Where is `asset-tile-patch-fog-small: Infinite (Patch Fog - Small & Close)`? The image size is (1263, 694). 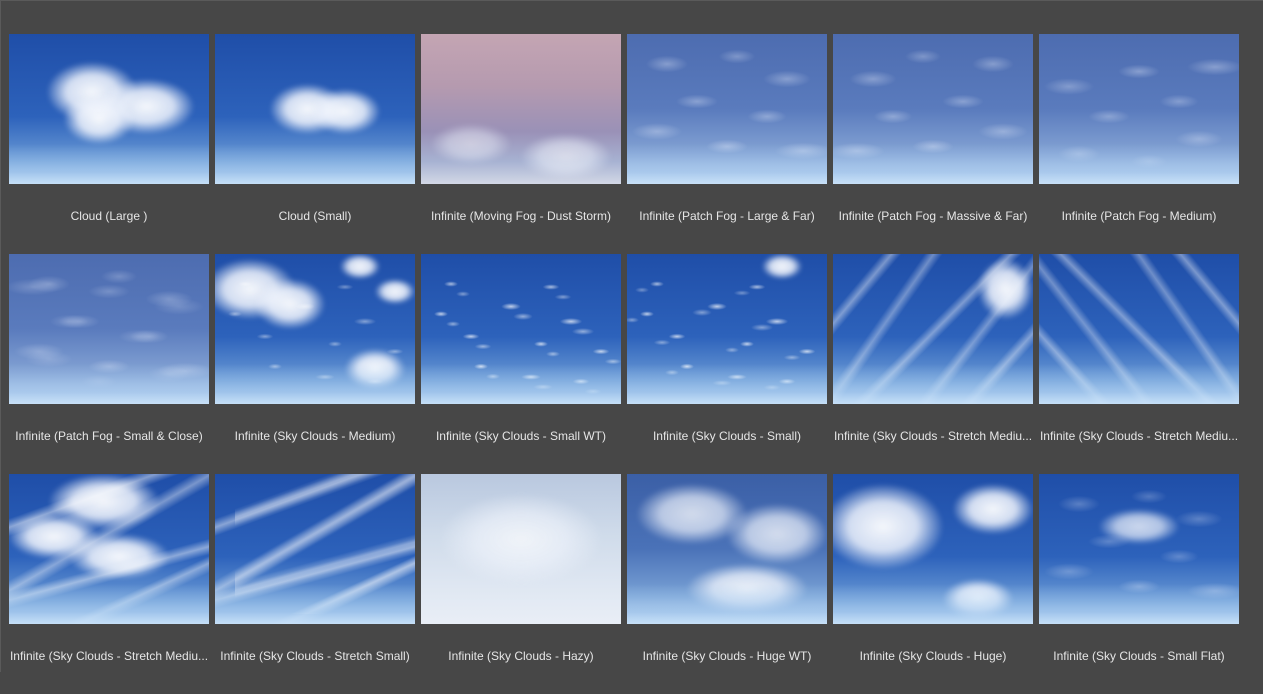 asset-tile-patch-fog-small: Infinite (Patch Fog - Small & Close) is located at coordinates (109, 364).